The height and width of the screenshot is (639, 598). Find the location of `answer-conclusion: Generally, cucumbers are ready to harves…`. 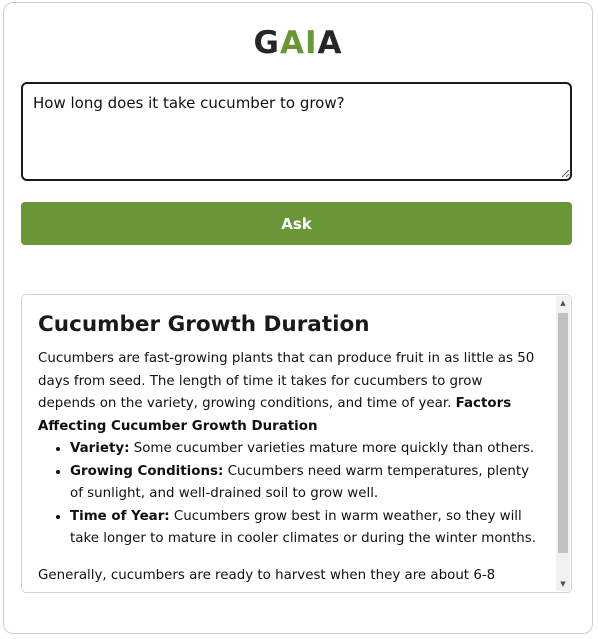

answer-conclusion: Generally, cucumbers are ready to harves… is located at coordinates (267, 575).